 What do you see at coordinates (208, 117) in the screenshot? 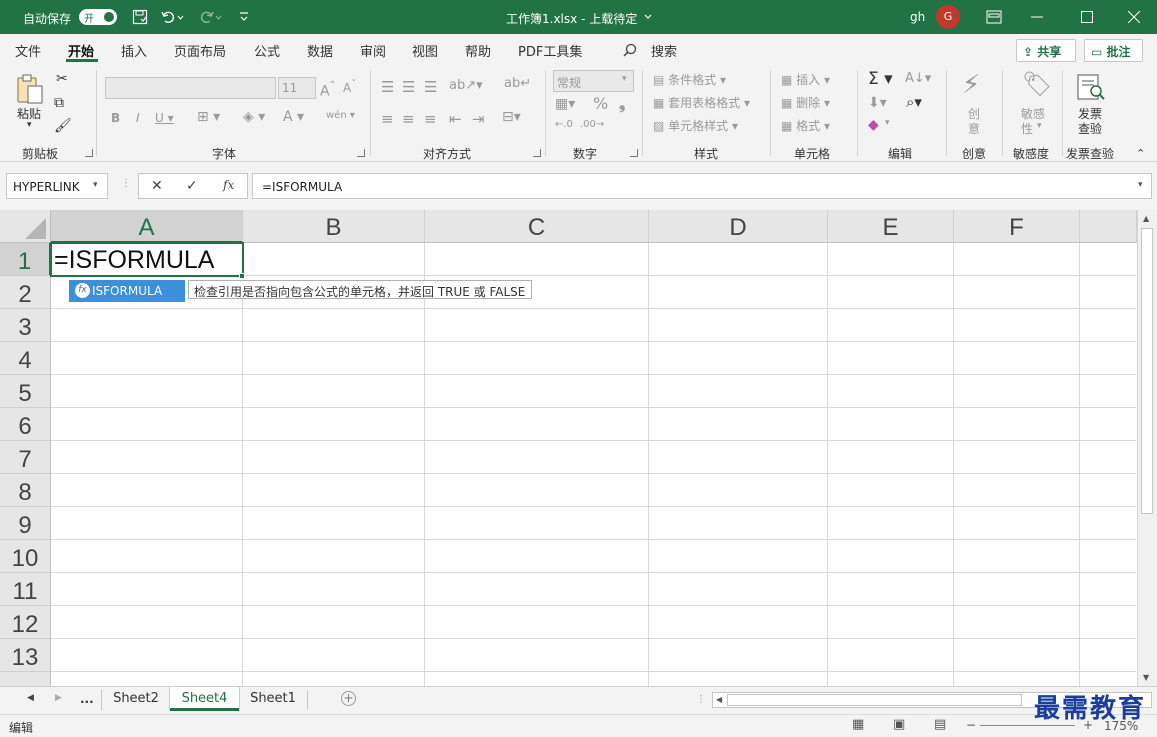
I see `borders-icon: ⊞ ▾` at bounding box center [208, 117].